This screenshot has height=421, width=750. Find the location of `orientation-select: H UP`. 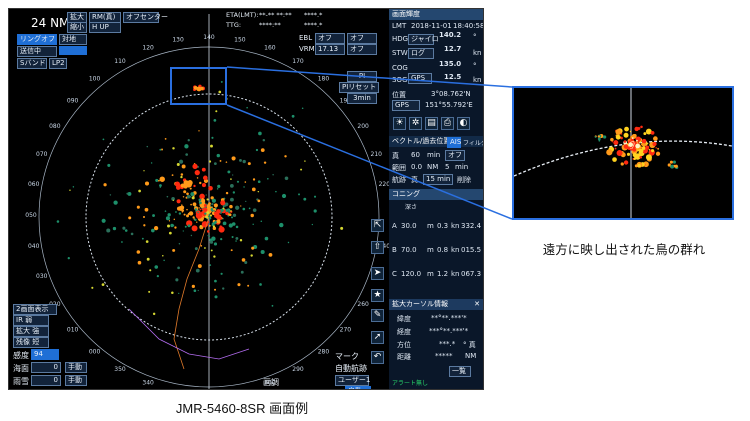

orientation-select: H UP is located at coordinates (105, 27).